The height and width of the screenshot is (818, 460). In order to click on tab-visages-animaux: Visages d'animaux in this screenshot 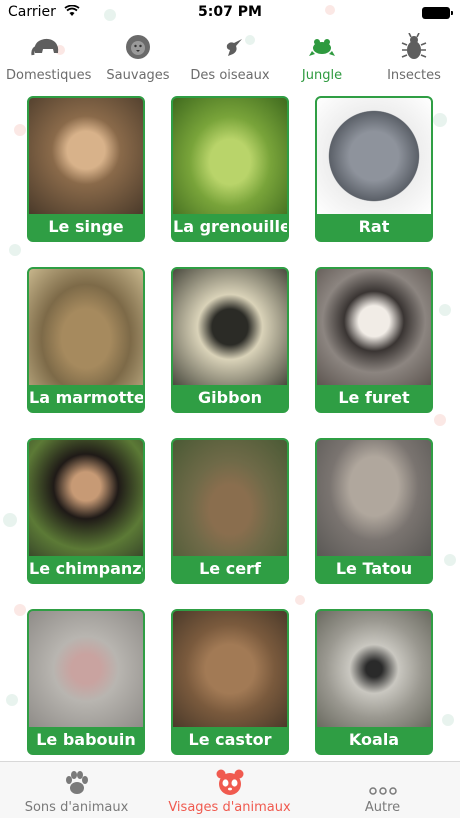, I will do `click(229, 790)`.